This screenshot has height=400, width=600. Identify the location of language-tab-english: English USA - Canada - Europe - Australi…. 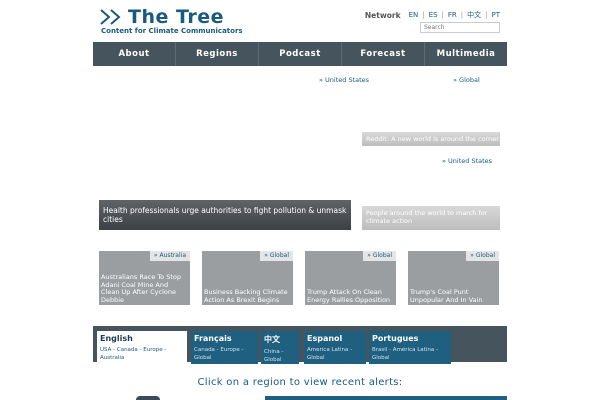
(142, 347).